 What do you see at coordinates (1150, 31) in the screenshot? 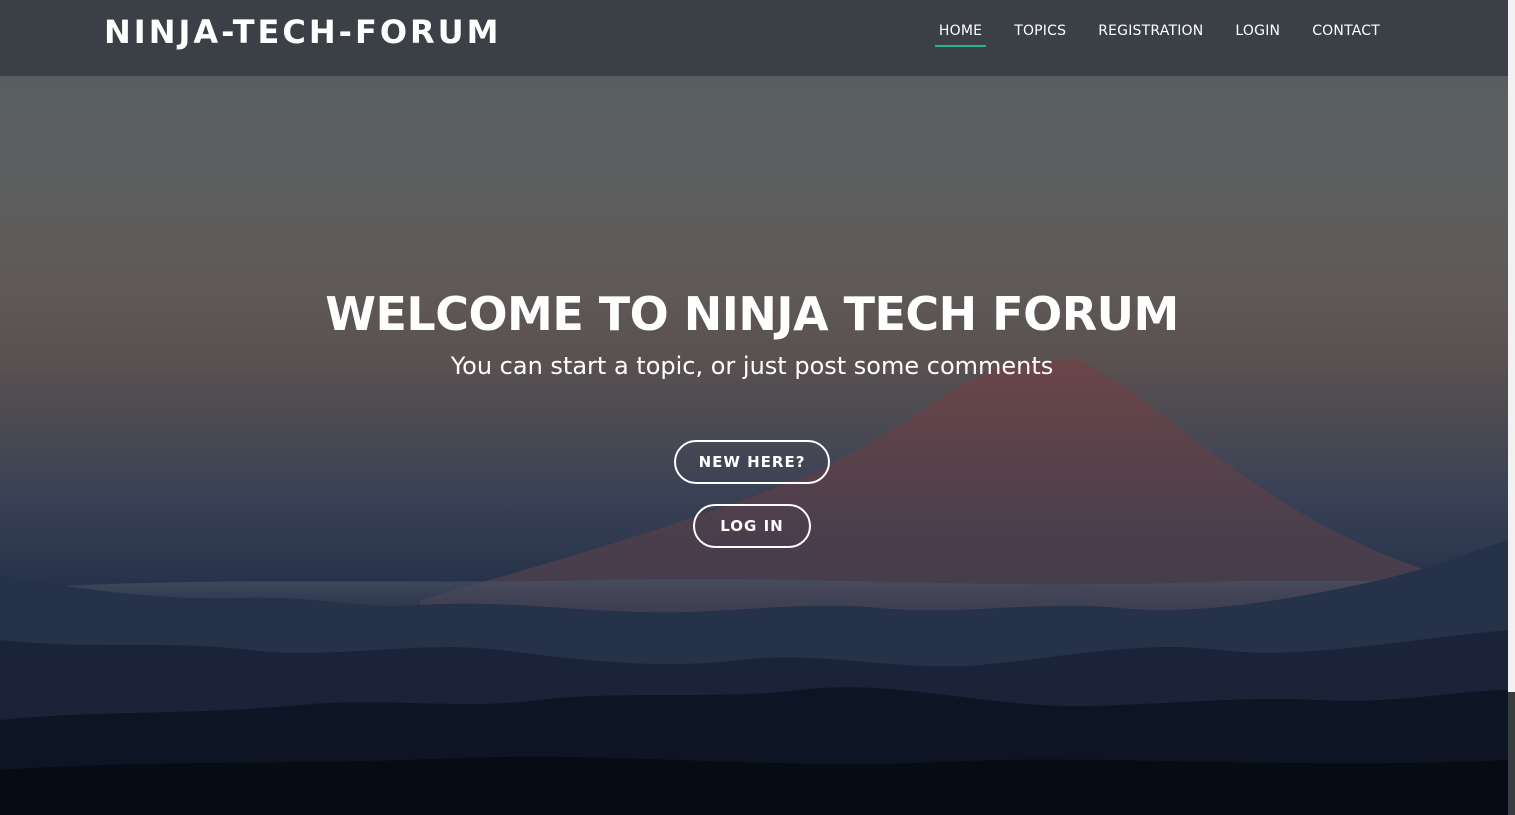
I see `nav-item-registration: REGISTRATION` at bounding box center [1150, 31].